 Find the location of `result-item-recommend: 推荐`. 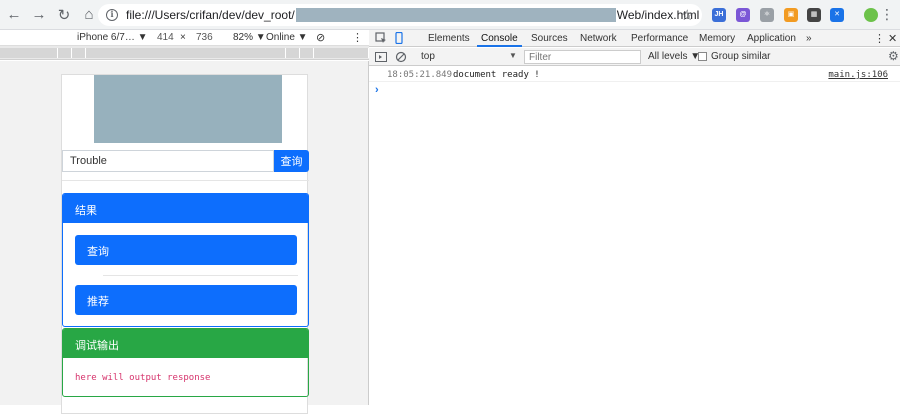

result-item-recommend: 推荐 is located at coordinates (186, 300).